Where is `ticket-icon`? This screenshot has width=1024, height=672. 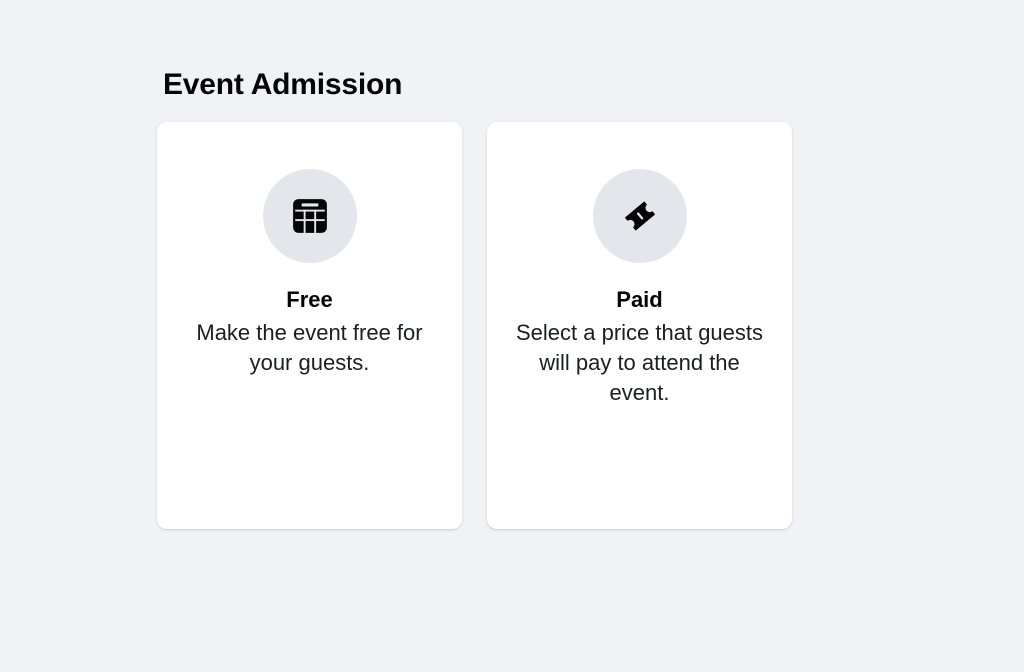
ticket-icon is located at coordinates (640, 216).